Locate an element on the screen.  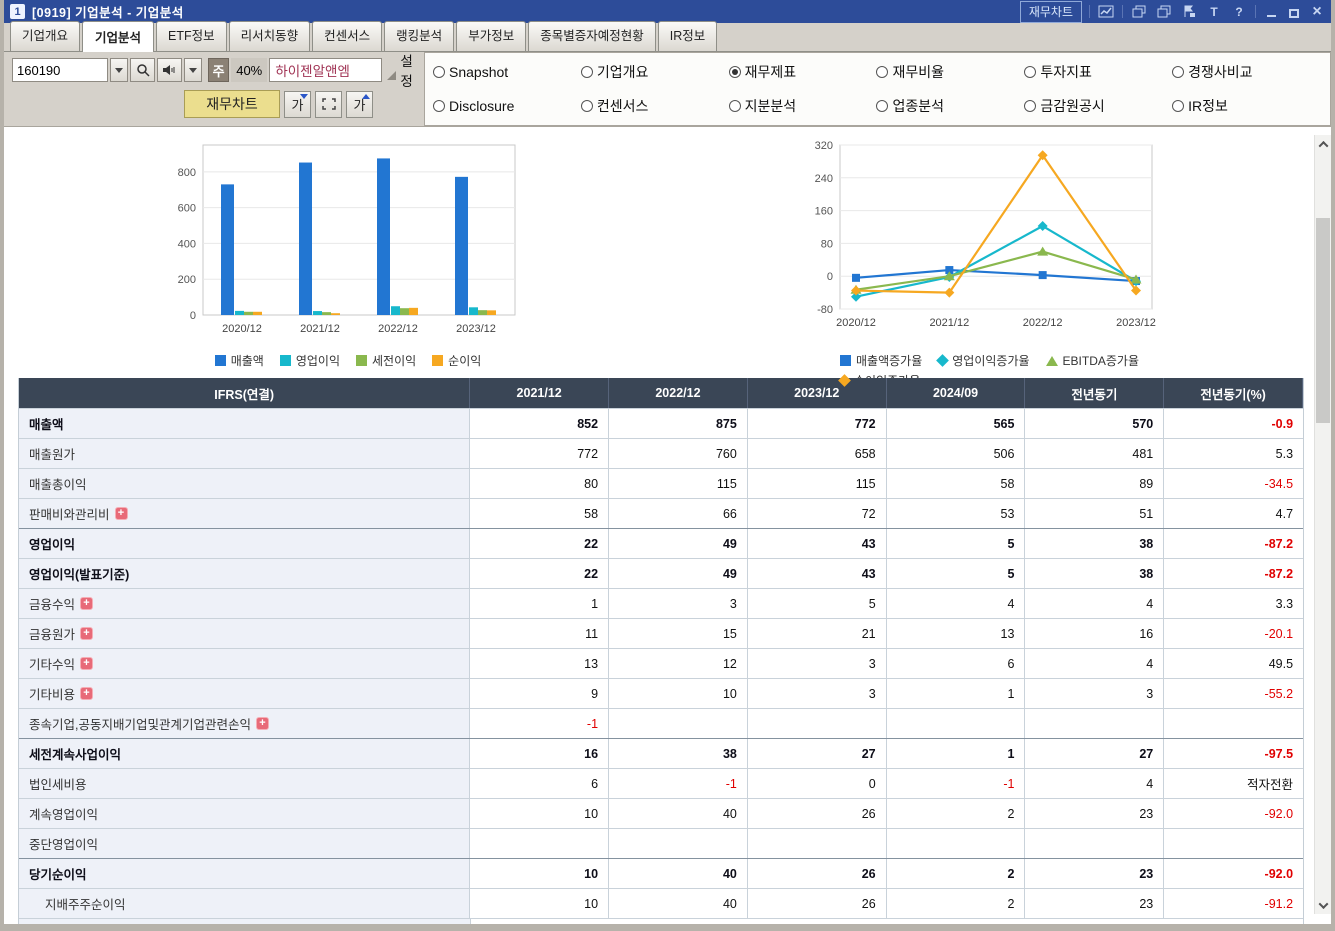
restore-window-icon is located at coordinates (1139, 12).